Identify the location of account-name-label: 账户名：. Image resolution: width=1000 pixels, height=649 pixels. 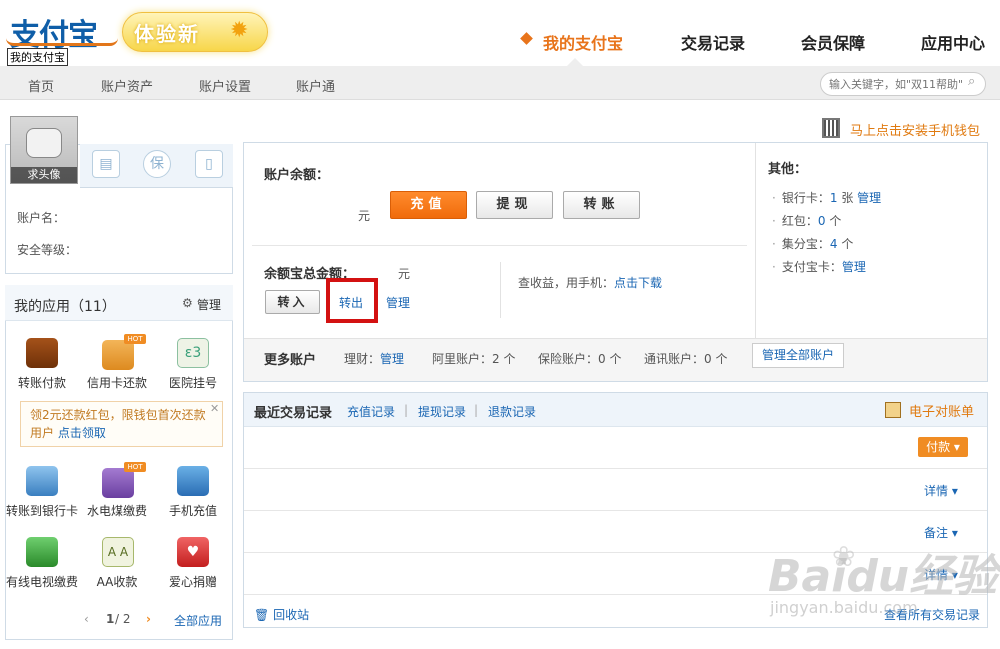
(41, 218).